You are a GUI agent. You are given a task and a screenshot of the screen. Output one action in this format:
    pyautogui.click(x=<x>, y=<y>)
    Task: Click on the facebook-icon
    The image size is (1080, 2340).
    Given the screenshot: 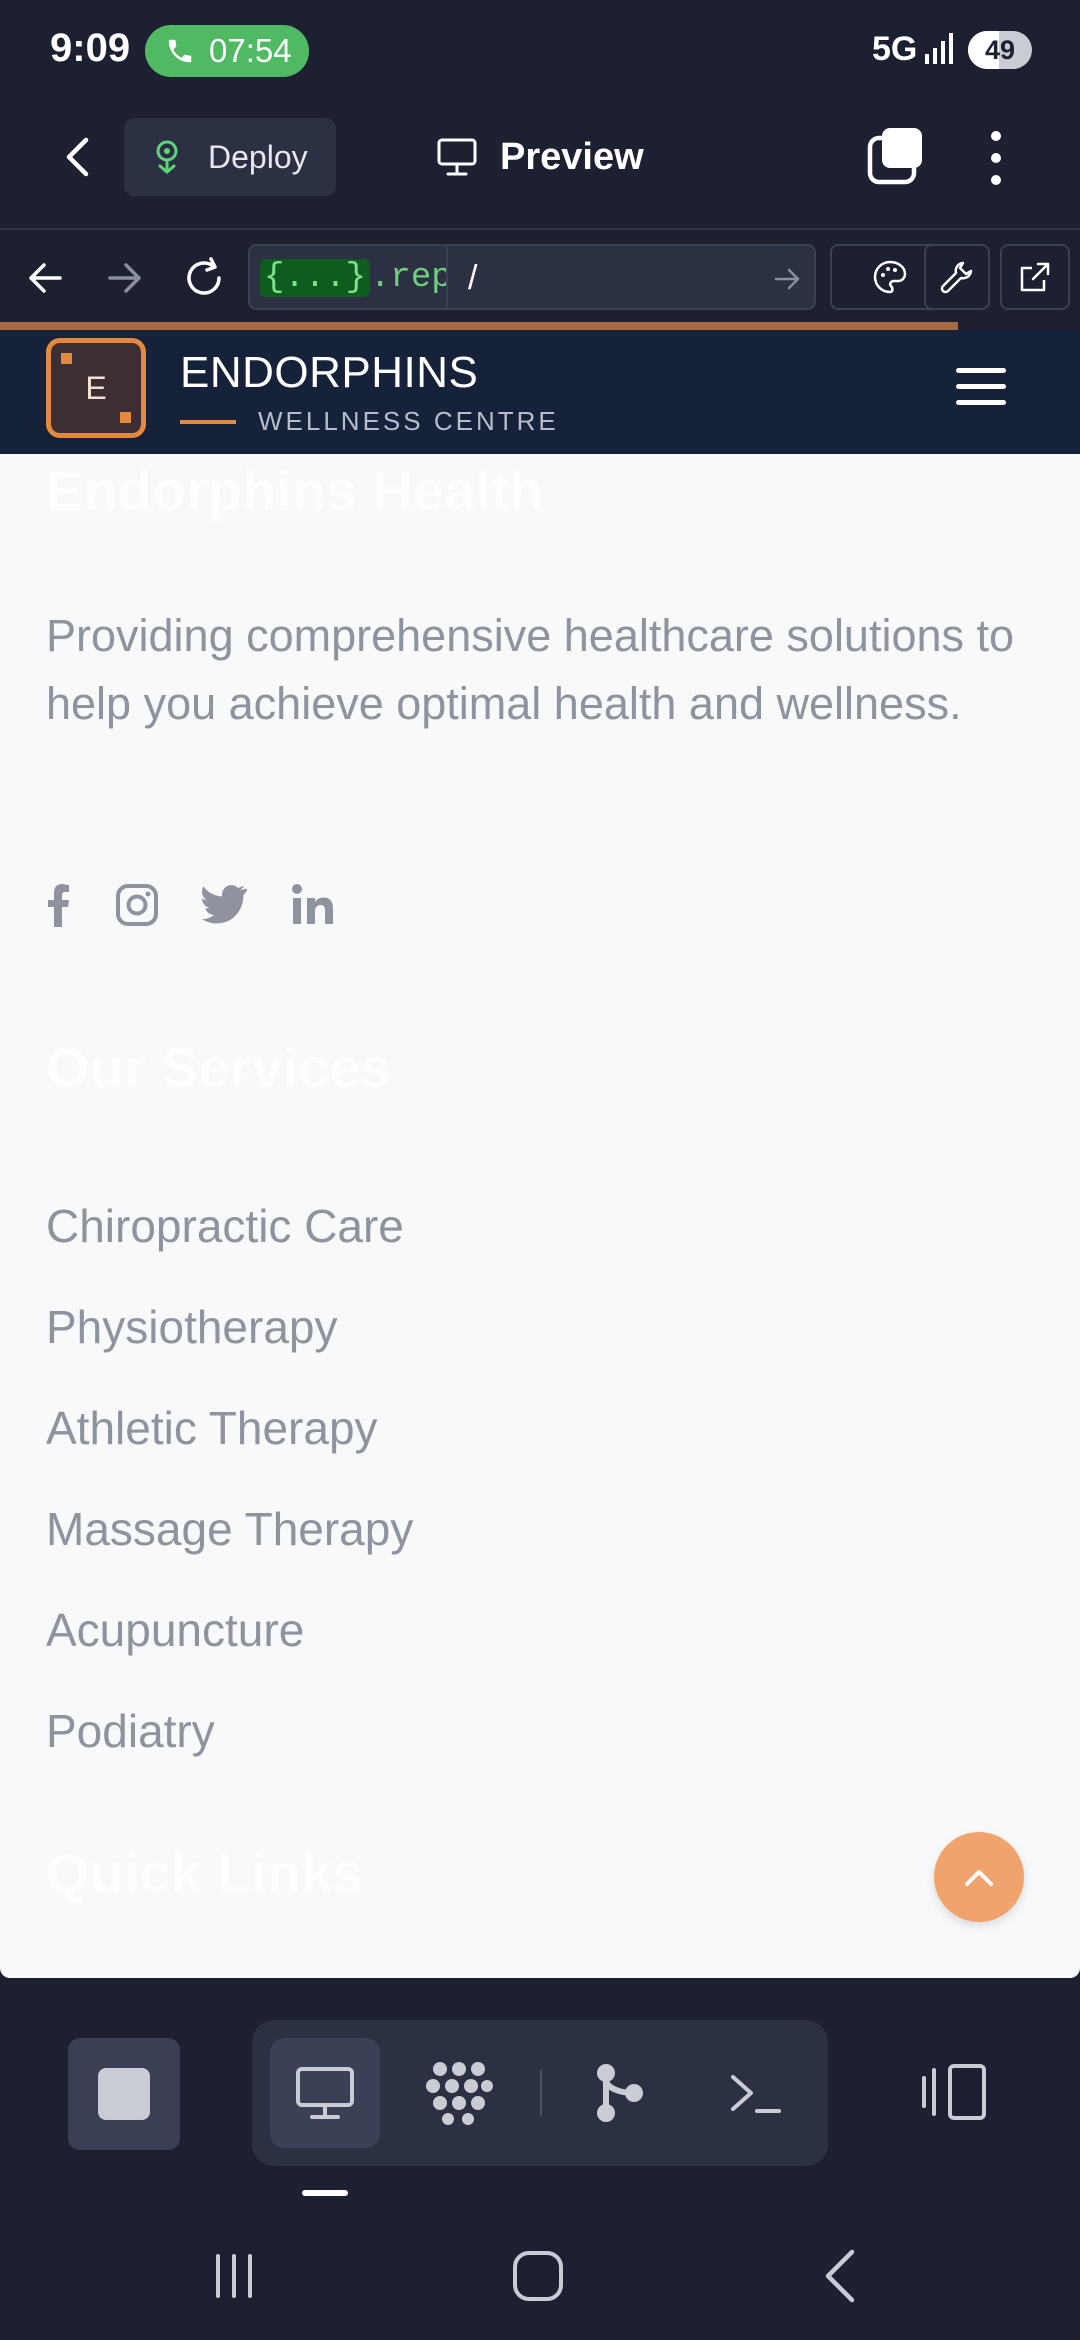 What is the action you would take?
    pyautogui.click(x=59, y=905)
    